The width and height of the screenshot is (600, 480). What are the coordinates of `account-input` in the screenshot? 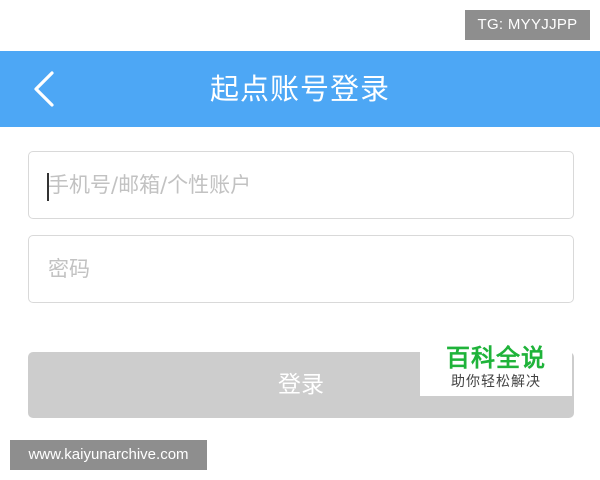 It's located at (301, 185).